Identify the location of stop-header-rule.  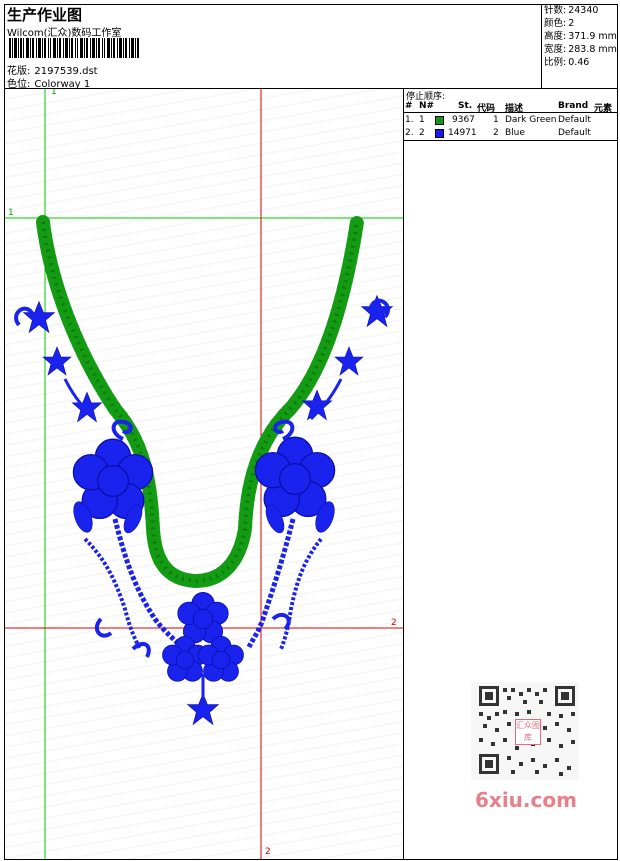
(511, 112).